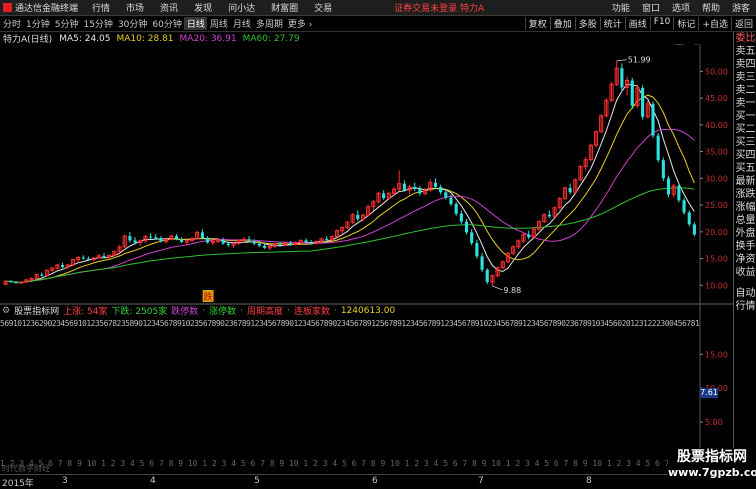 The height and width of the screenshot is (489, 756). Describe the element at coordinates (685, 23) in the screenshot. I see `mark-button: 标记` at that location.